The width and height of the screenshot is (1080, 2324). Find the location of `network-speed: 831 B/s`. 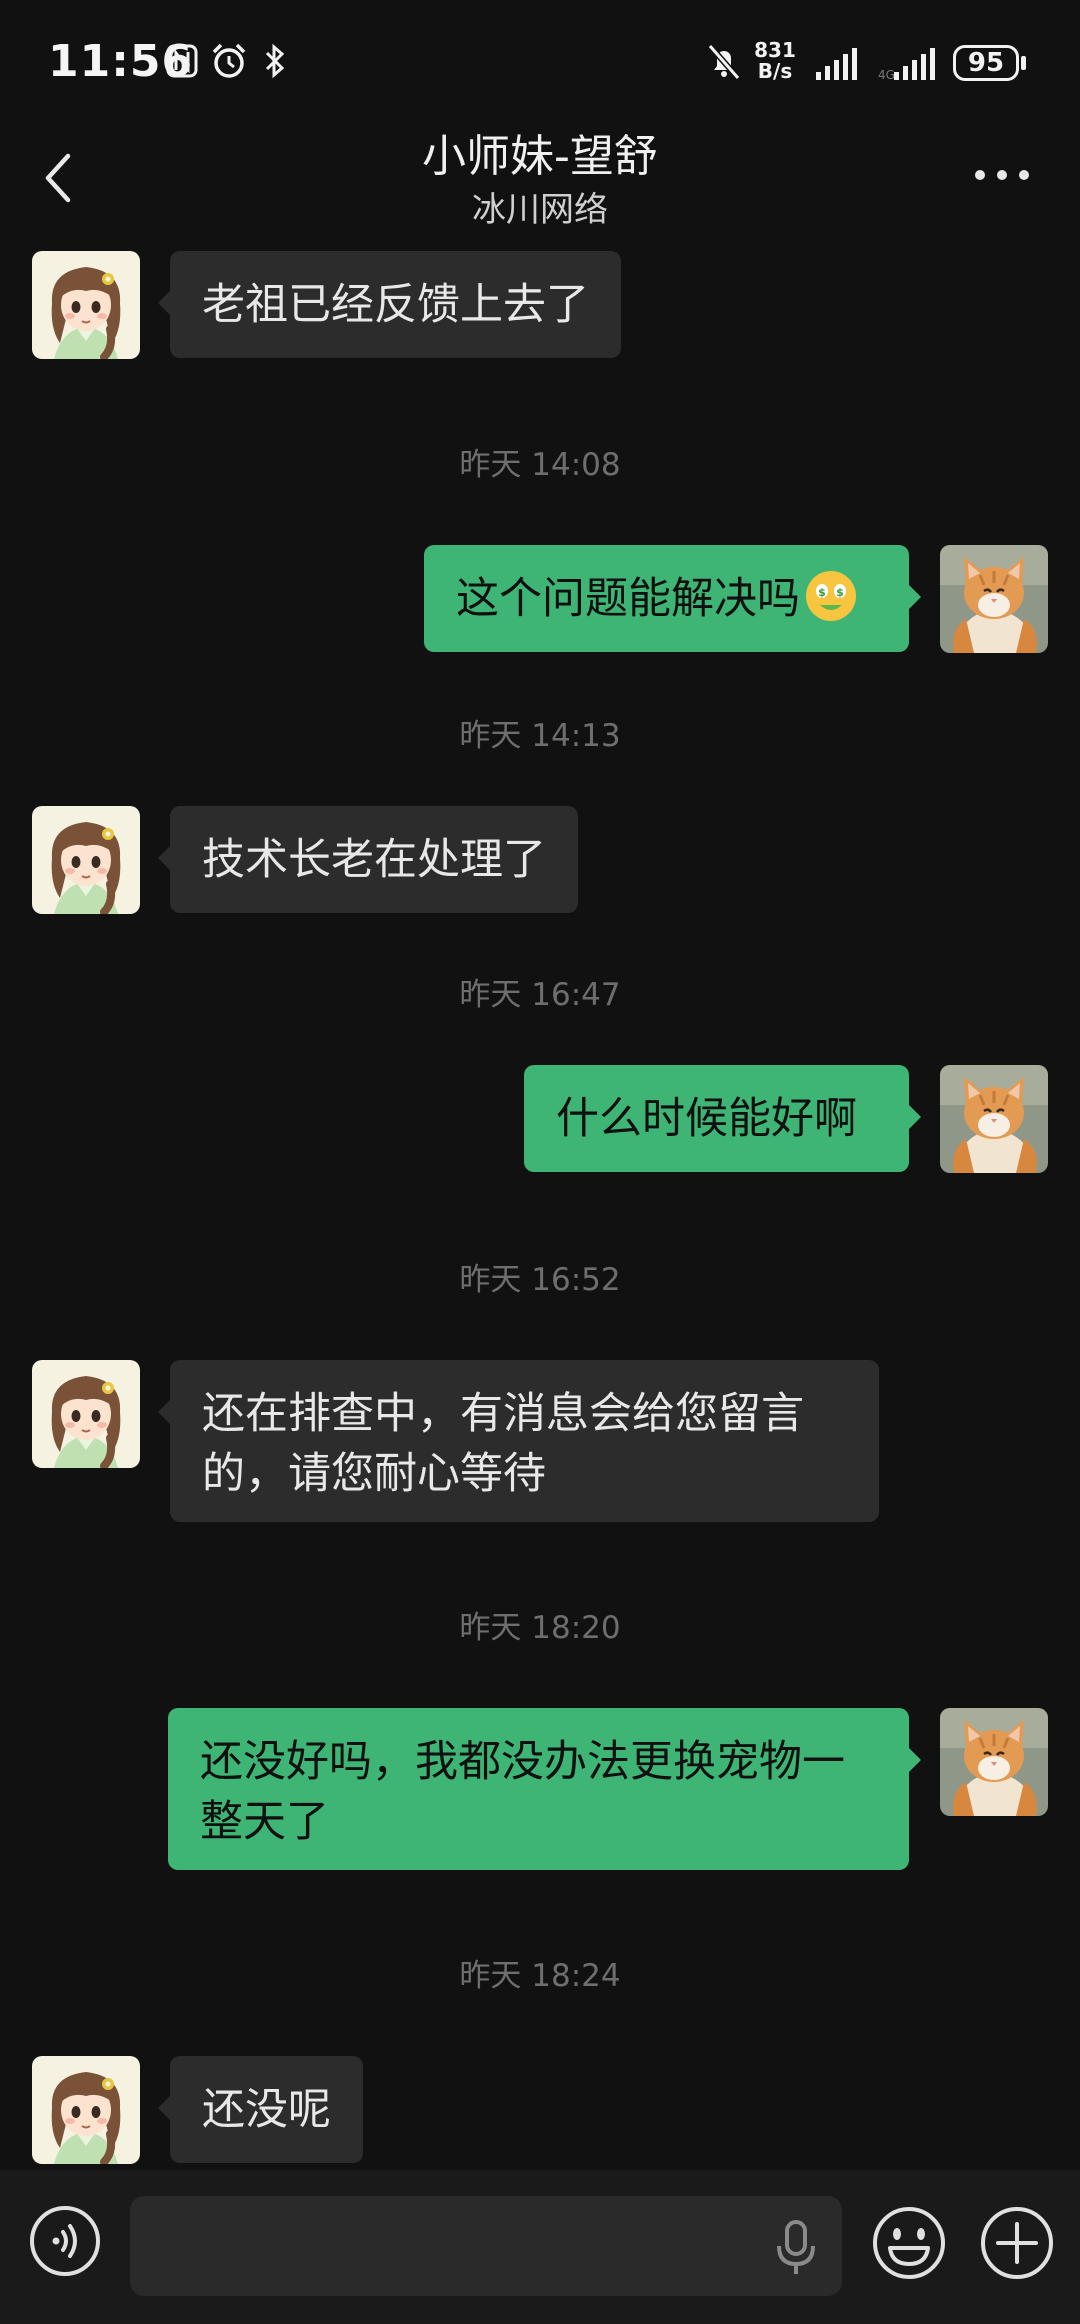

network-speed: 831 B/s is located at coordinates (775, 61).